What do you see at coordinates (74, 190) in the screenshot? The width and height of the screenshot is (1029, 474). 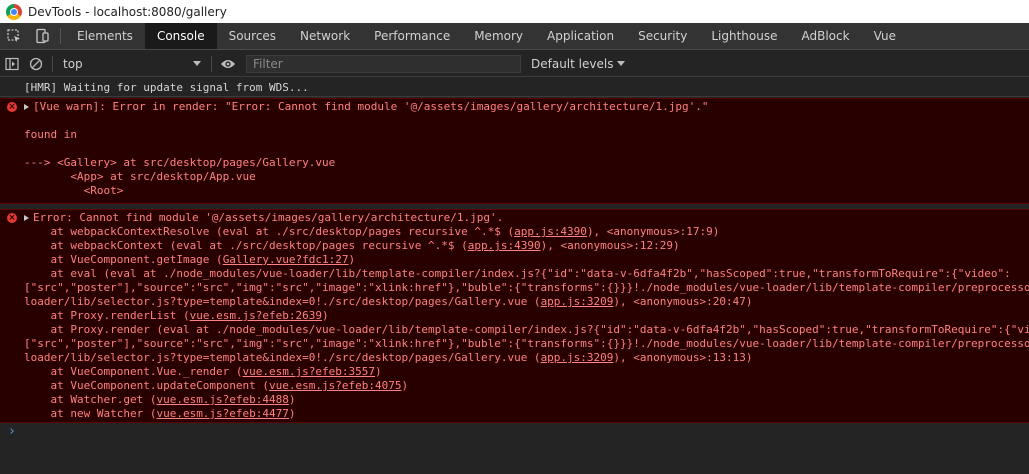 I see `vue-warn-line-text: <Root>` at bounding box center [74, 190].